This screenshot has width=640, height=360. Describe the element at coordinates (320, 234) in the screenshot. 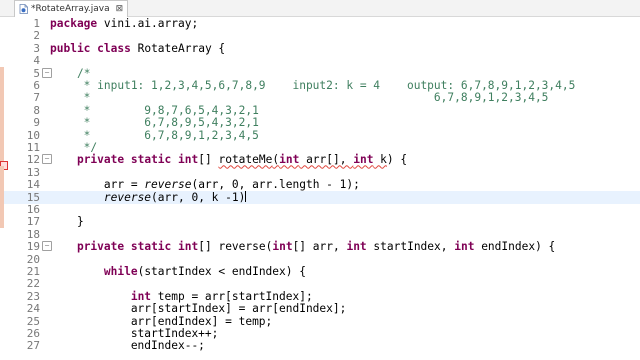

I see `code-line: 18` at that location.